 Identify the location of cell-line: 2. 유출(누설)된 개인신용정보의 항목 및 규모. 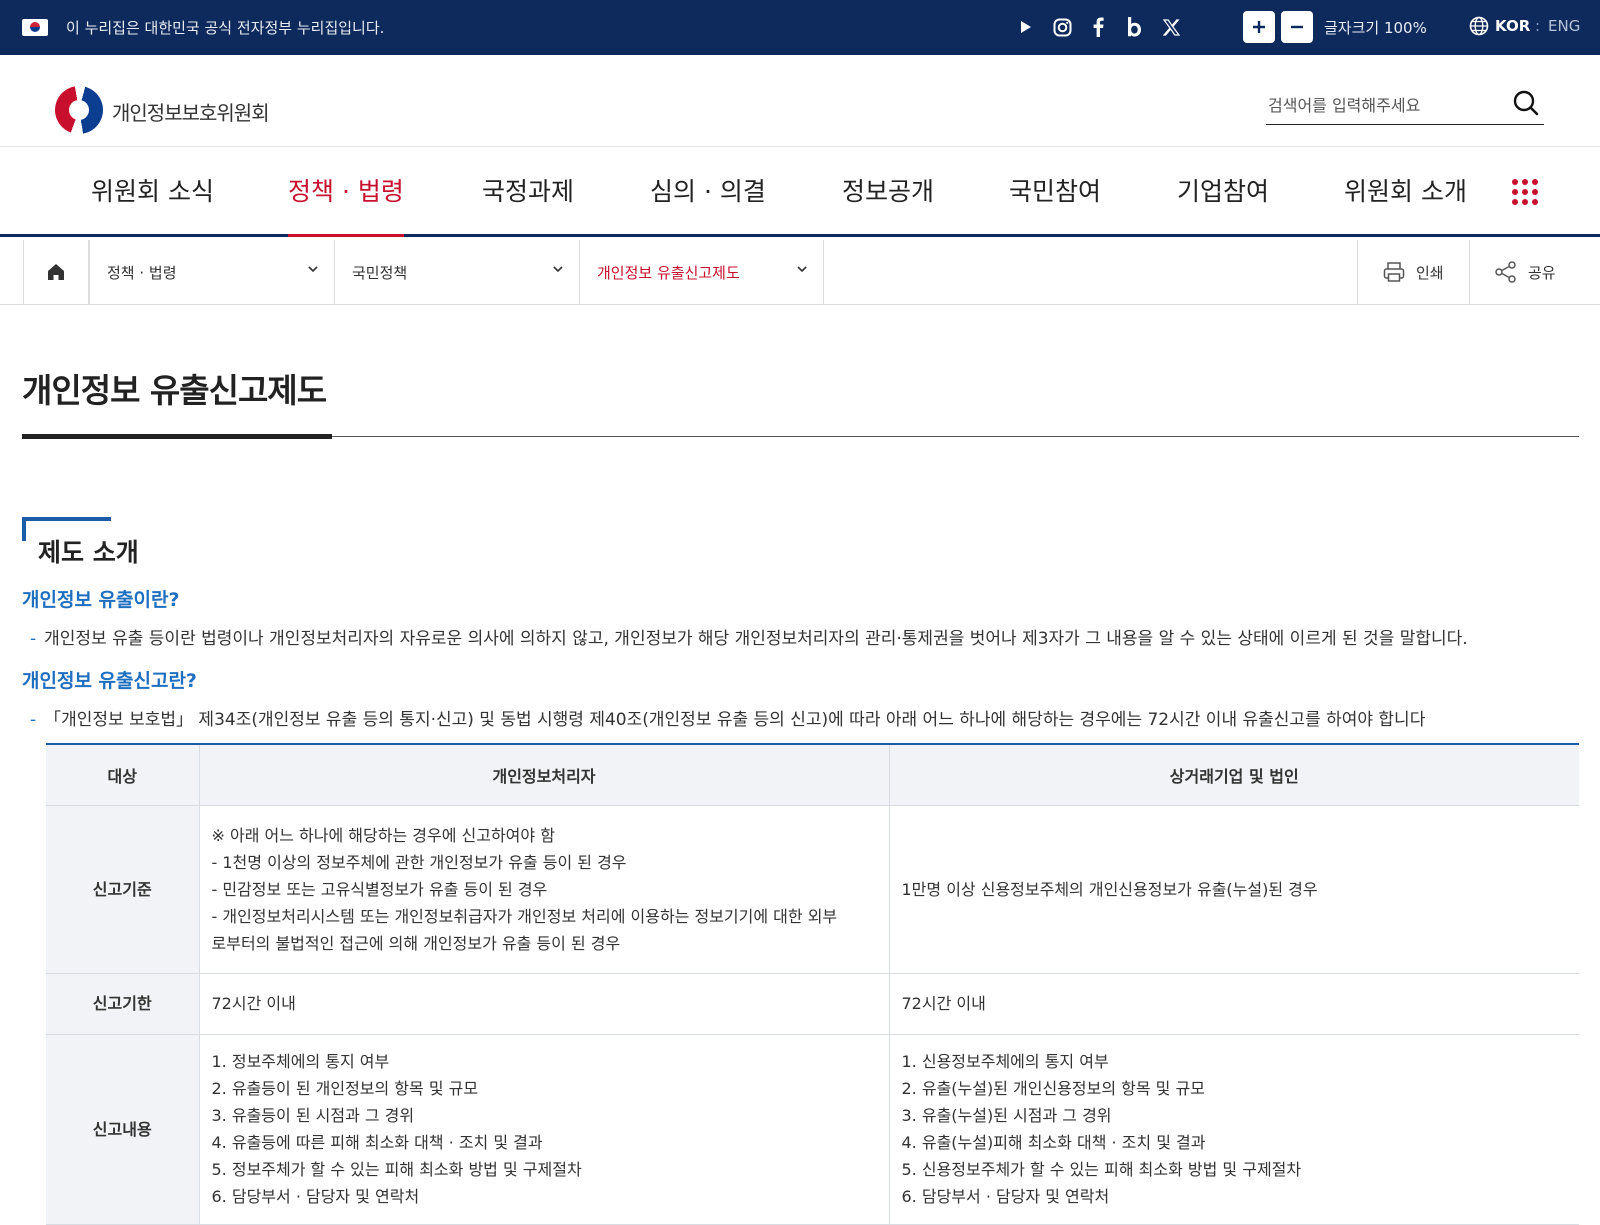
(1053, 1088).